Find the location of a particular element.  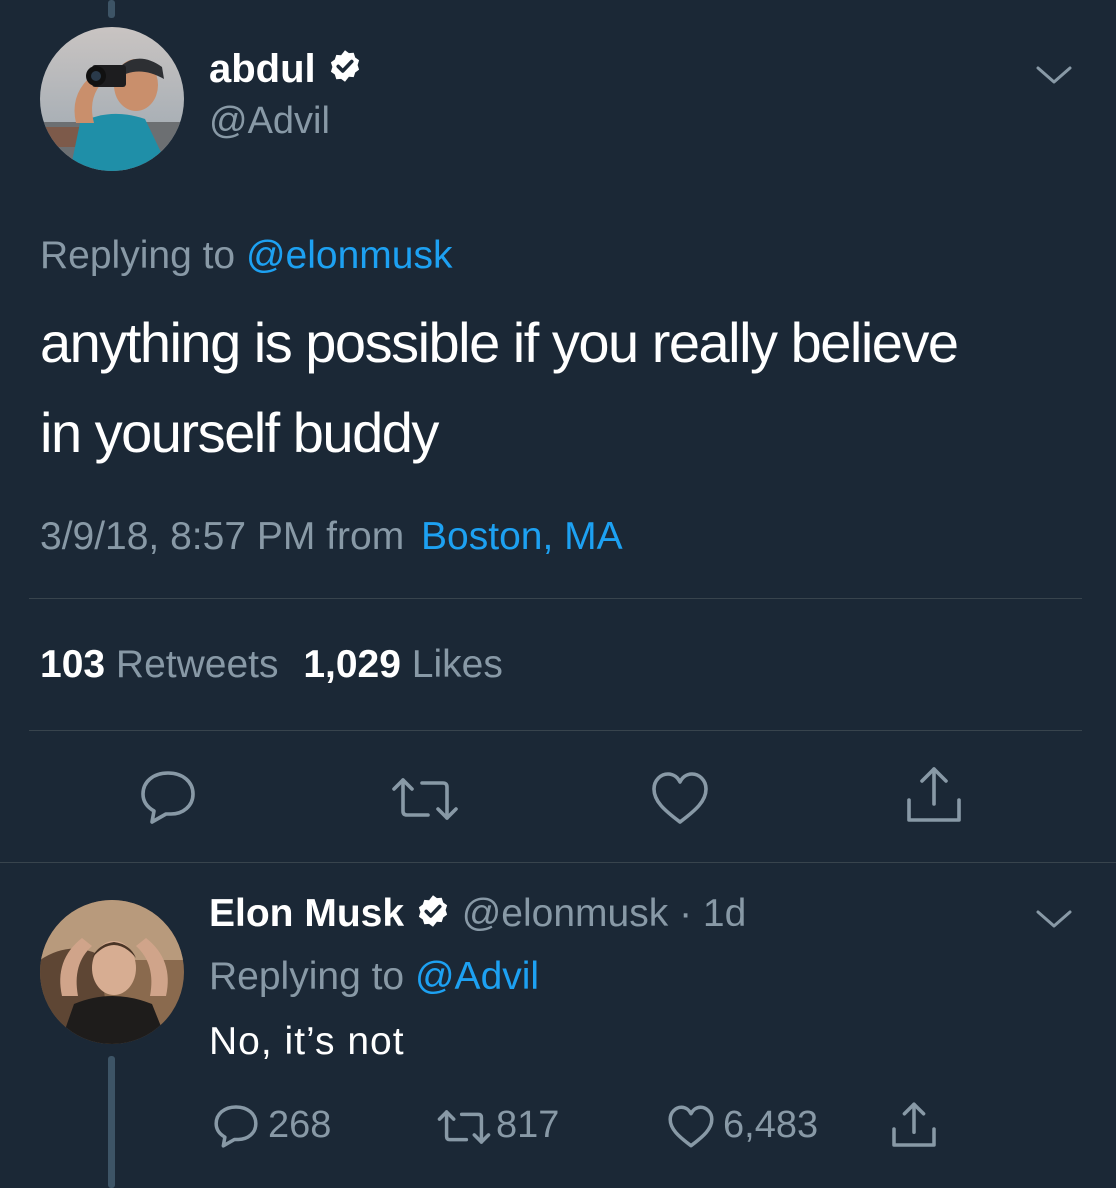

engagement-stats: 103 Retweets 1,029 Likes is located at coordinates (271, 665).